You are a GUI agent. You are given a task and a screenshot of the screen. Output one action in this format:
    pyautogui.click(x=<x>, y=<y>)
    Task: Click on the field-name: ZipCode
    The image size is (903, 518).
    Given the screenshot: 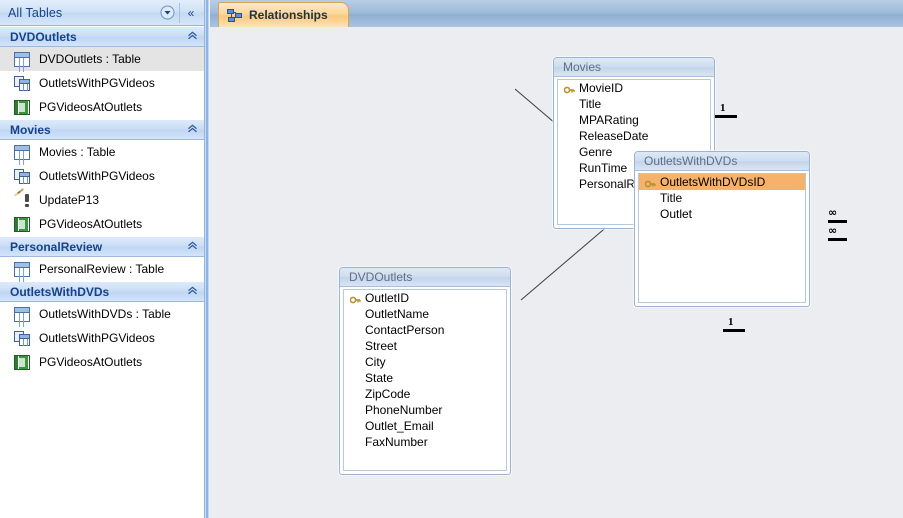 What is the action you would take?
    pyautogui.click(x=388, y=394)
    